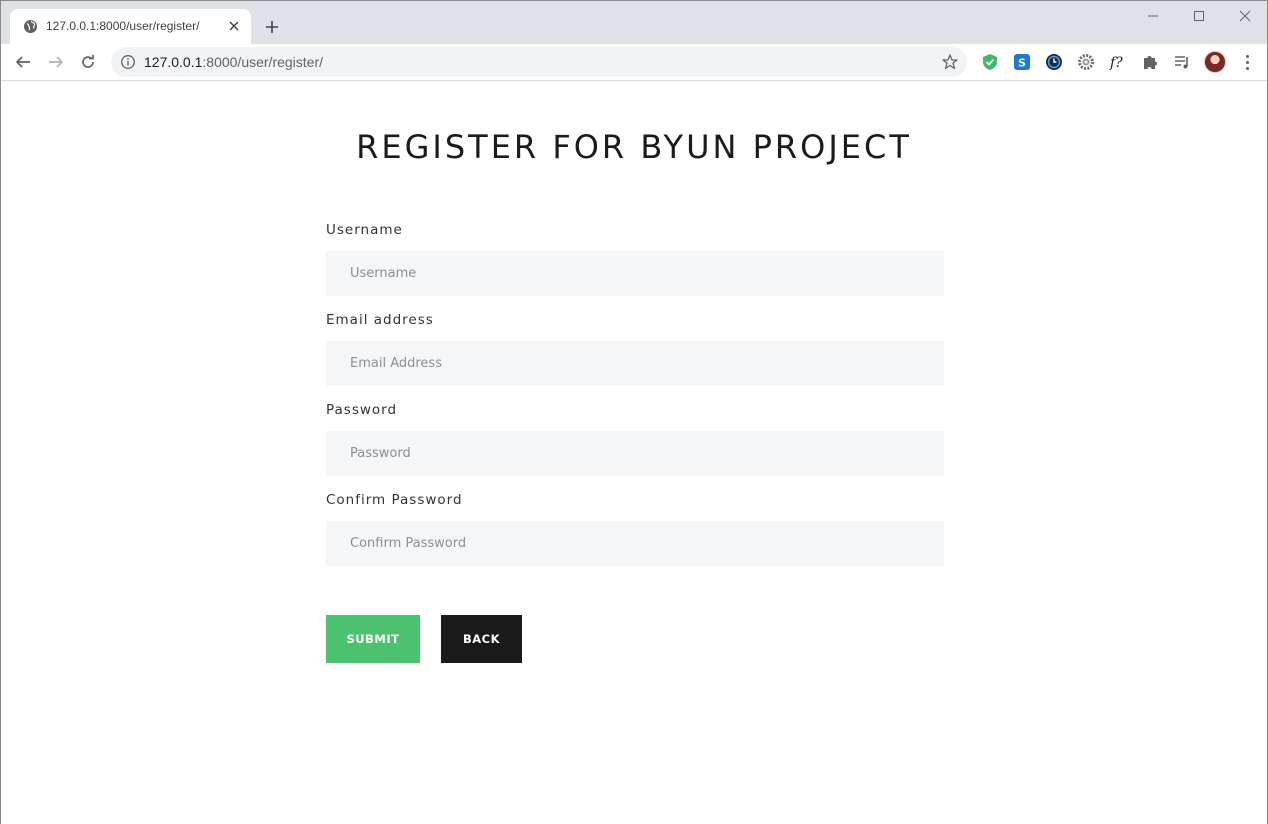 This screenshot has width=1268, height=824. I want to click on media-control-icon, so click(1182, 62).